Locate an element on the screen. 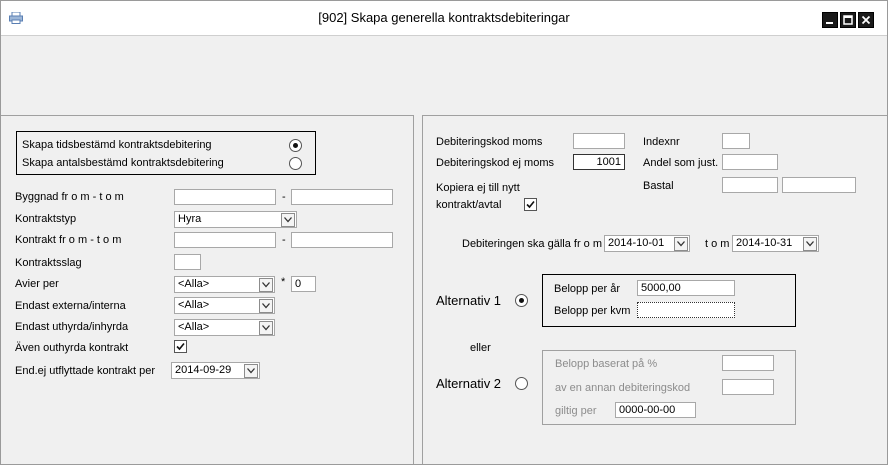 This screenshot has height=465, width=888. indexnr-label: Indexnr is located at coordinates (661, 142).